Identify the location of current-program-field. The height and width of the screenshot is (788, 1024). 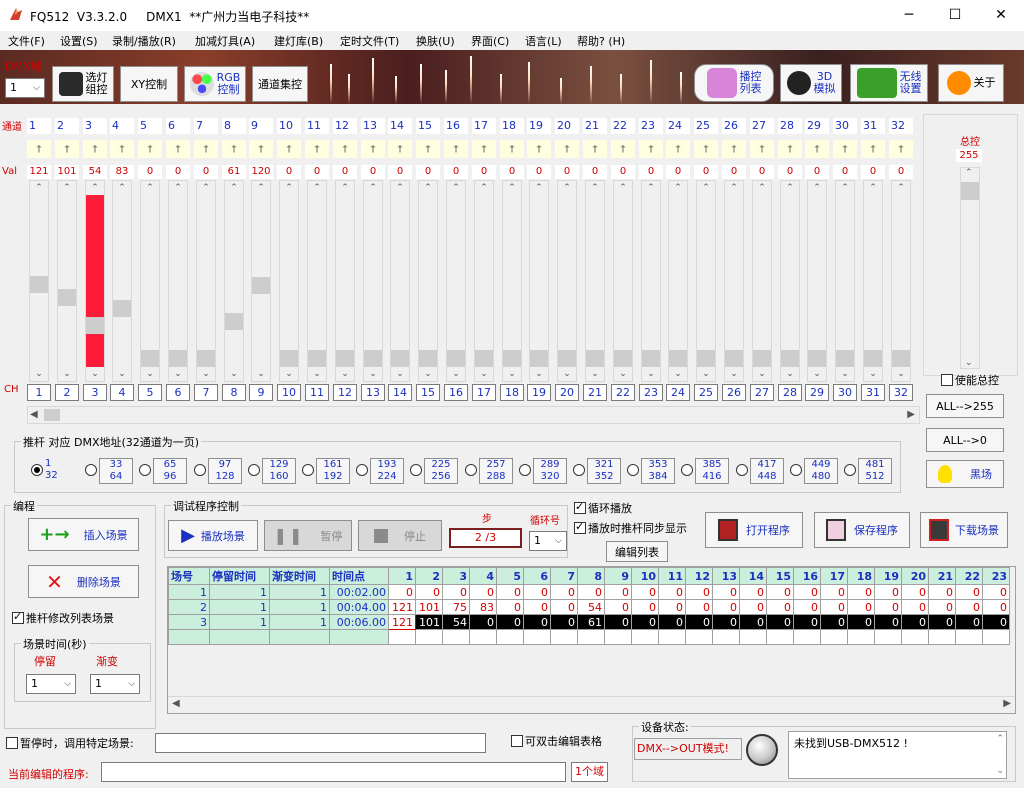
(333, 772).